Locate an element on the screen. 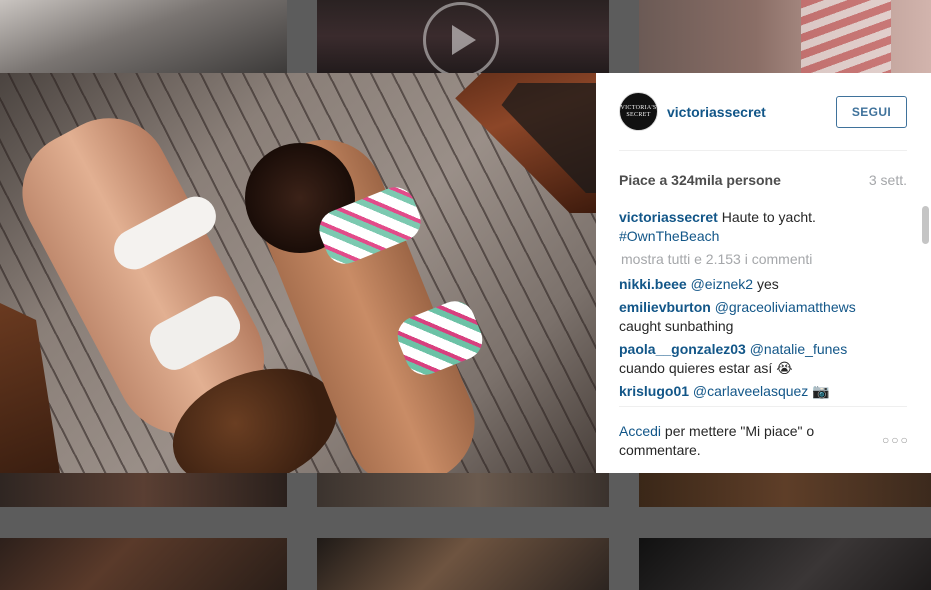  caption-username: victoriassecret is located at coordinates (668, 217).